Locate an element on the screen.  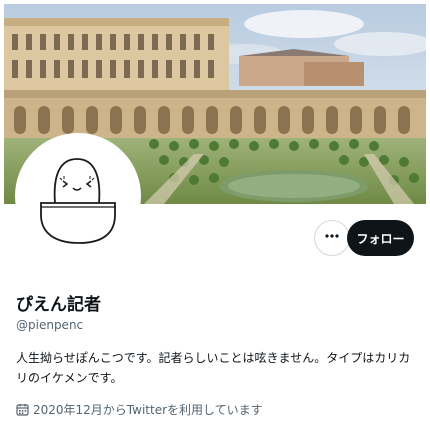
ellipsis-icon is located at coordinates (332, 238).